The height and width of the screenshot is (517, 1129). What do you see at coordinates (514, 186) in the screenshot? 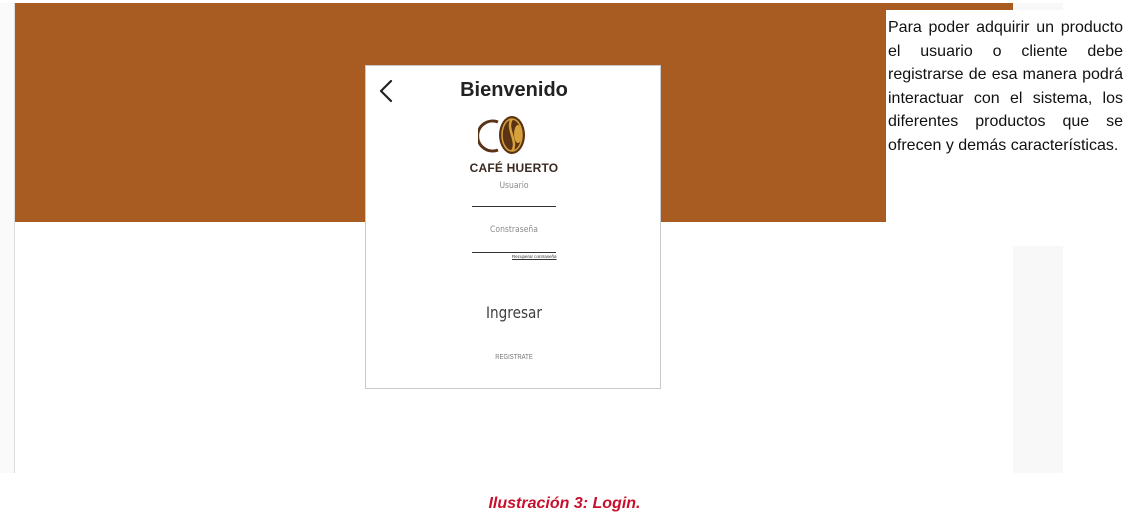
I see `username-field: Usuario` at bounding box center [514, 186].